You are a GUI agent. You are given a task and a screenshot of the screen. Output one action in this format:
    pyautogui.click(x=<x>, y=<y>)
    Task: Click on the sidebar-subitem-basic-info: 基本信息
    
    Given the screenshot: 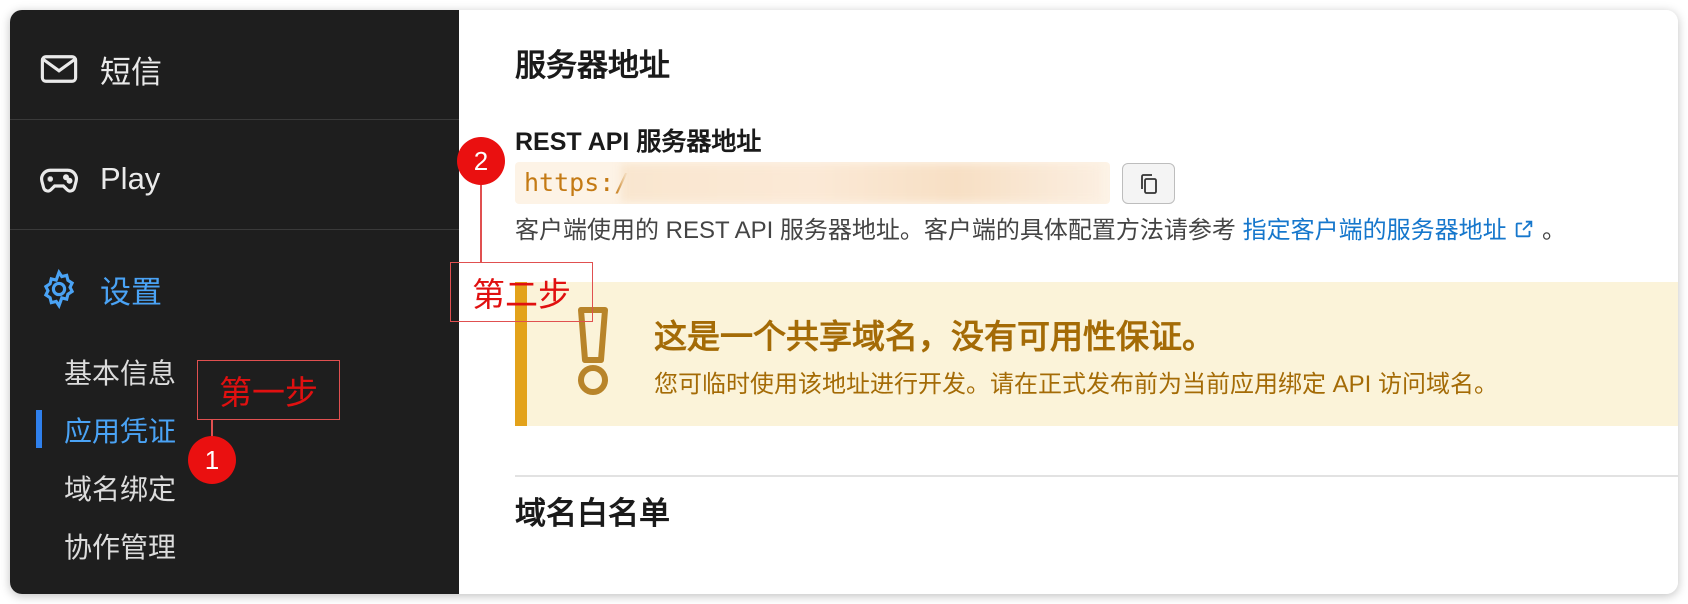 What is the action you would take?
    pyautogui.click(x=120, y=372)
    